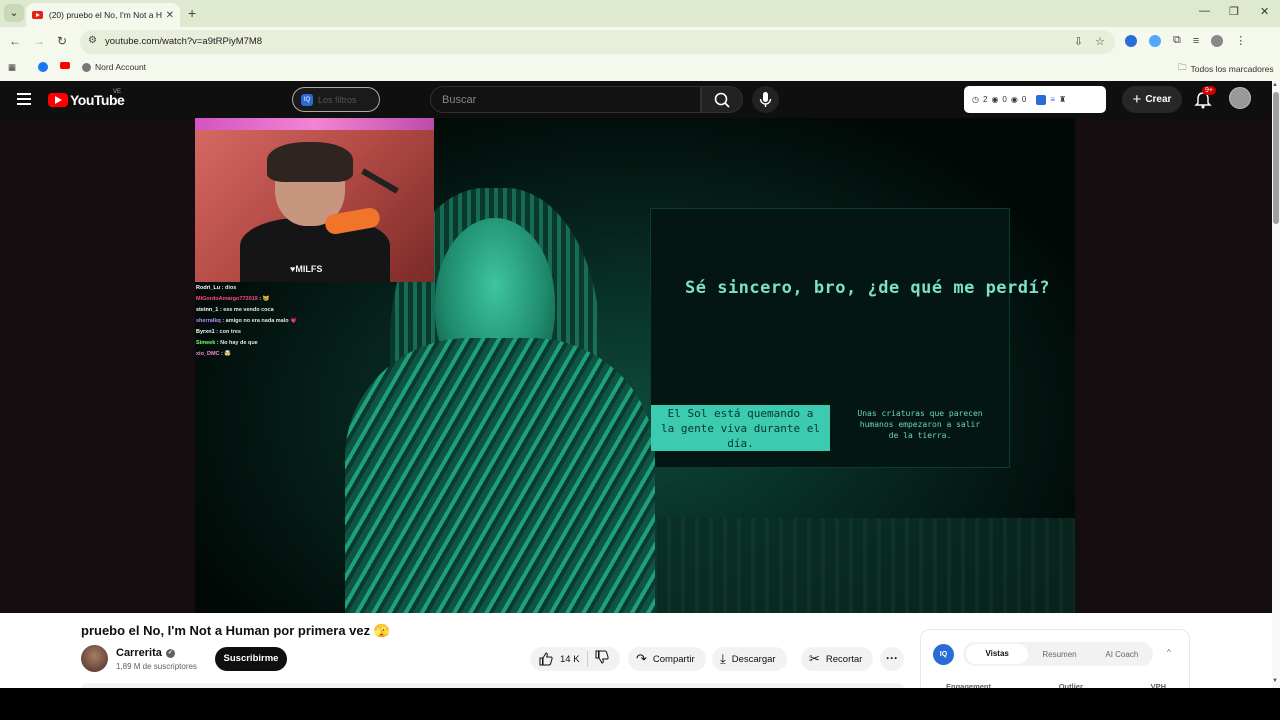 The image size is (1280, 720). Describe the element at coordinates (1041, 99) in the screenshot. I see `vidiq-icon` at that location.